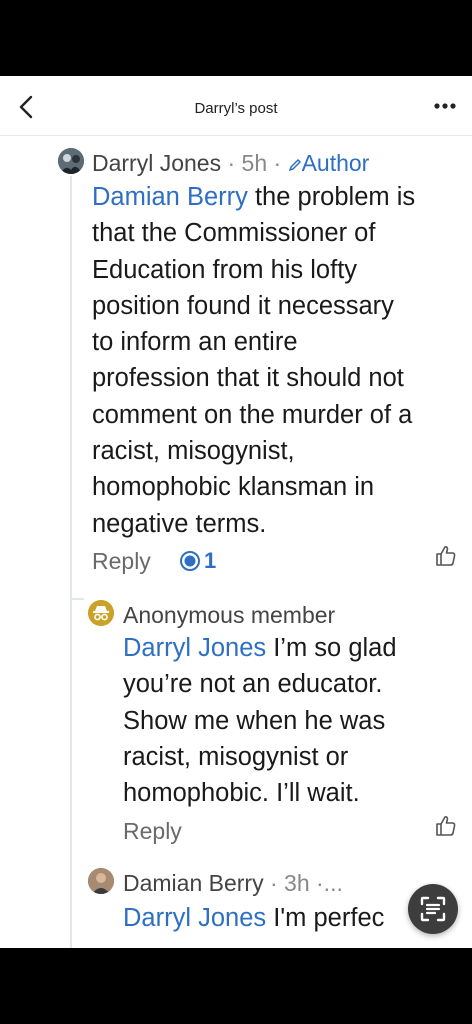 The width and height of the screenshot is (472, 1024). Describe the element at coordinates (254, 163) in the screenshot. I see `comment-time: · 5h ·` at that location.